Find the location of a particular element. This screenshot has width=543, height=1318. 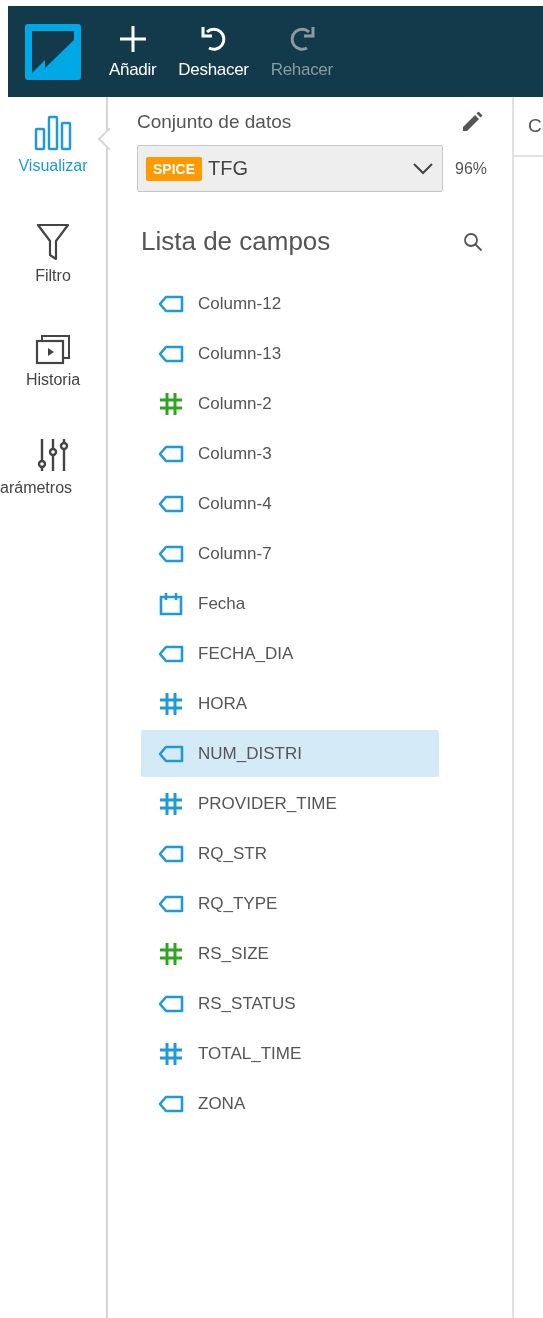

sliders-icon is located at coordinates (53, 455).